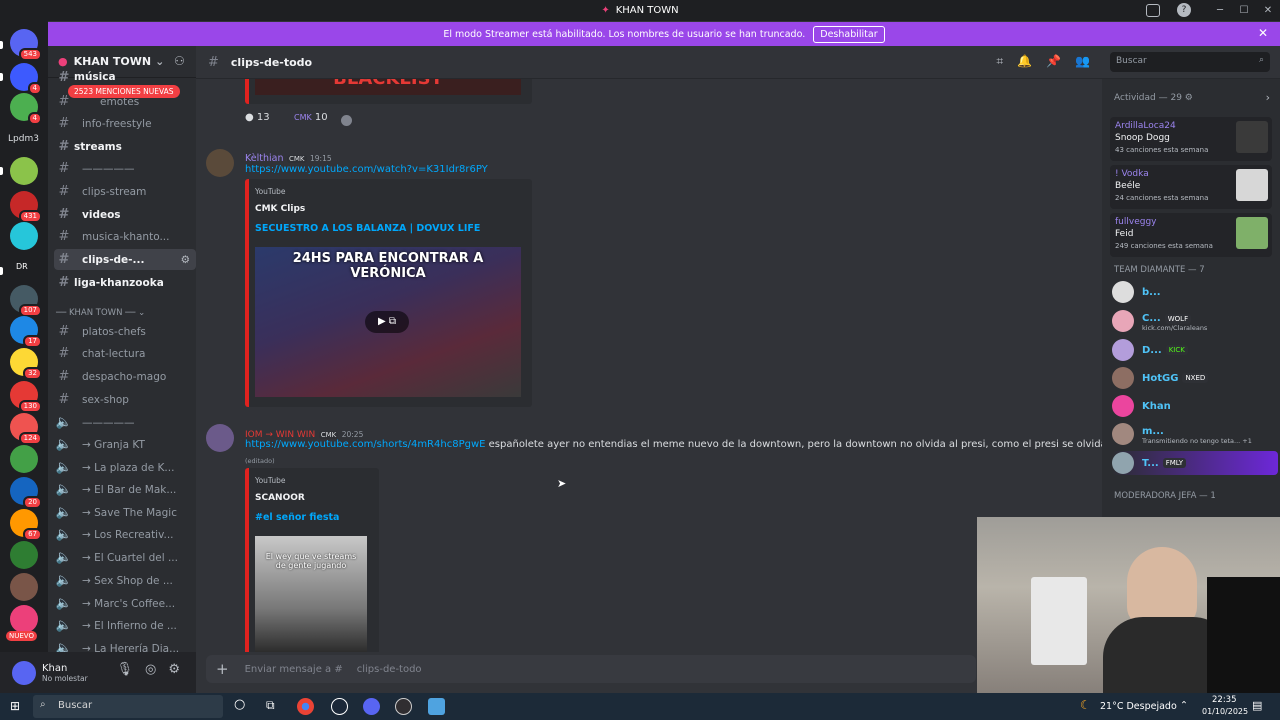 The height and width of the screenshot is (720, 1280). Describe the element at coordinates (124, 91) in the screenshot. I see `new-mentions-pill: 2523 MENCIONES NUEVAS` at that location.